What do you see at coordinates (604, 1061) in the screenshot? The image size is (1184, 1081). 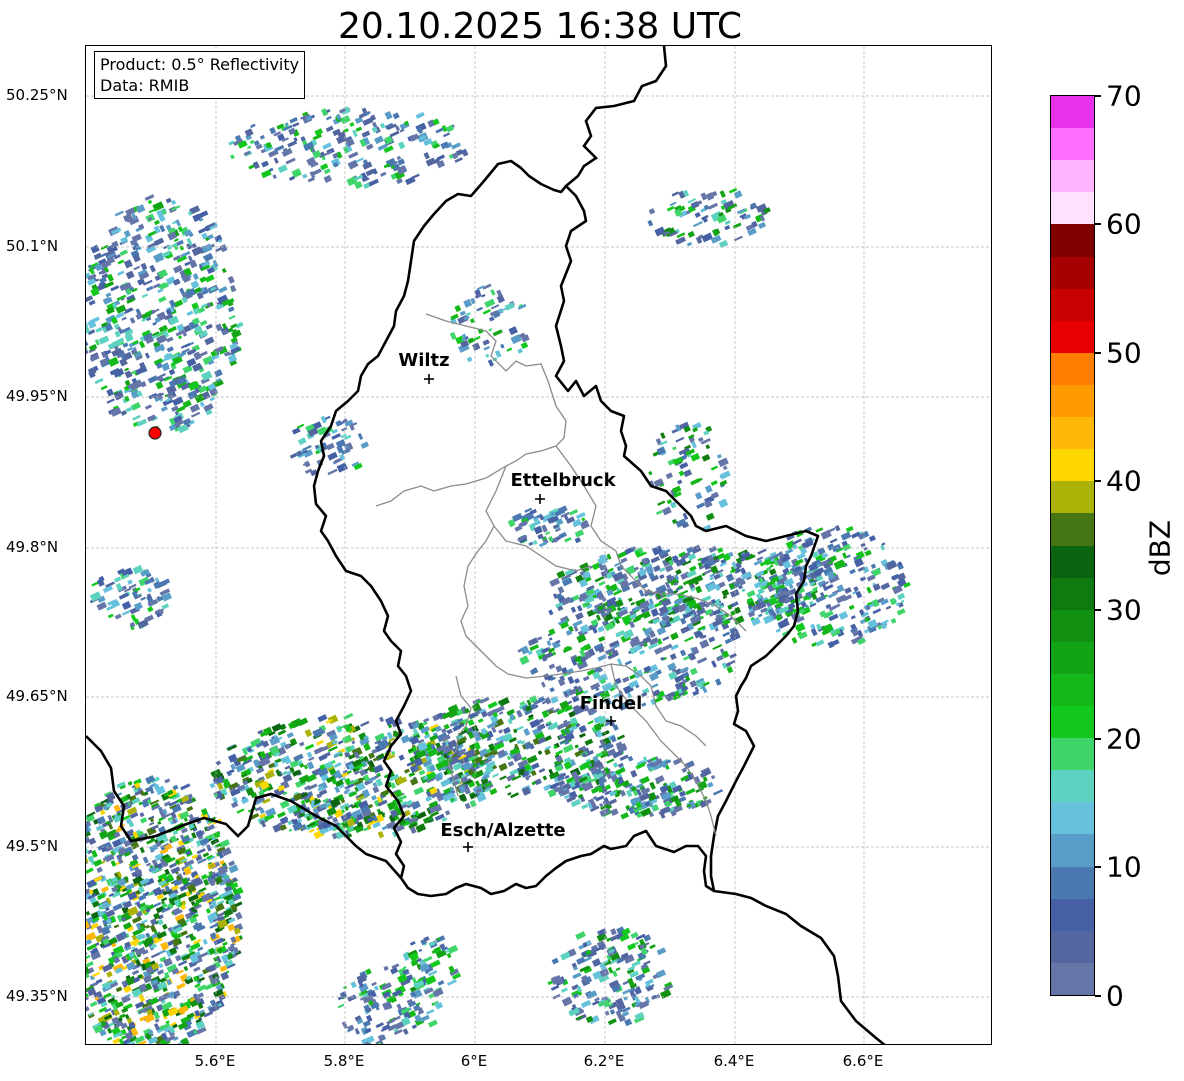 I see `lon-tick-label: 6.2°E` at bounding box center [604, 1061].